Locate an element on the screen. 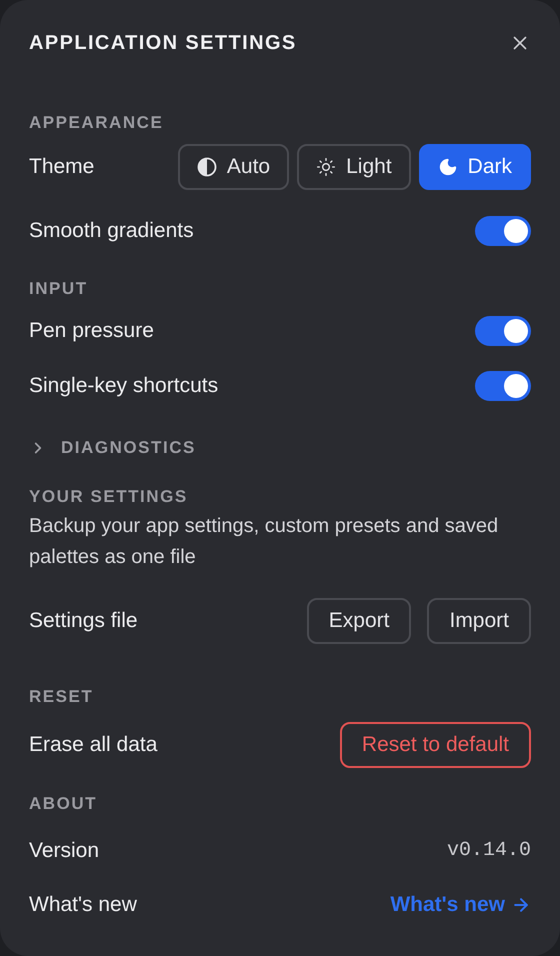 The width and height of the screenshot is (560, 956). section-heading: ABOUT is located at coordinates (63, 804).